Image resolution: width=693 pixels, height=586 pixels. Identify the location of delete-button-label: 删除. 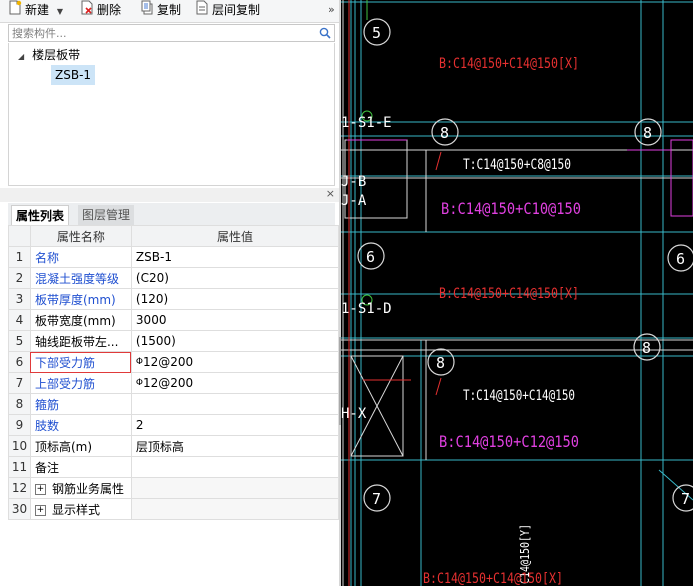
(109, 10).